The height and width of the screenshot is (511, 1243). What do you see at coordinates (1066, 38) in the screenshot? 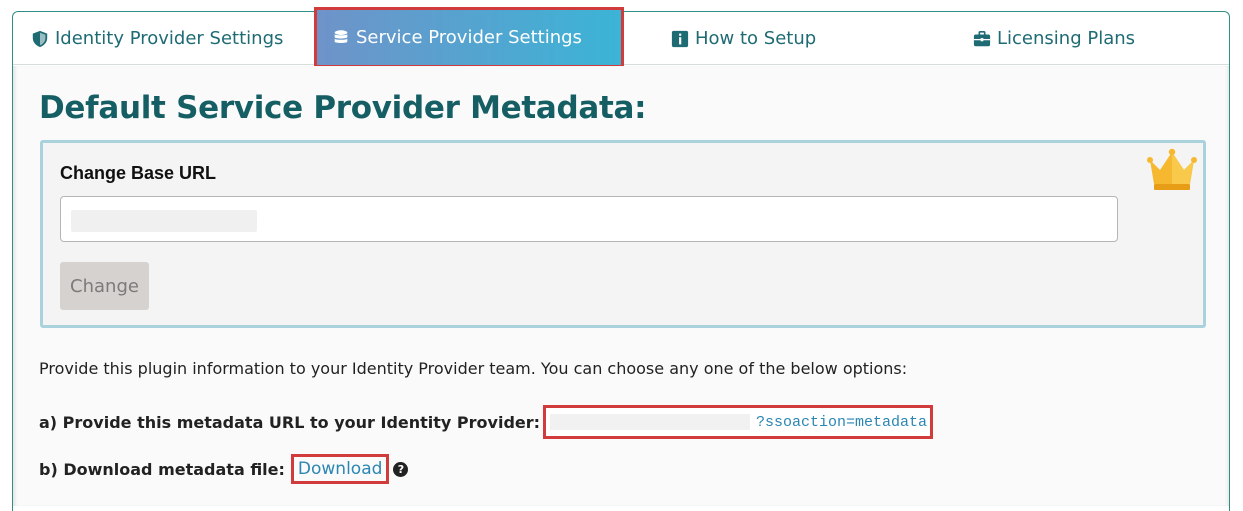
I see `tab-label: Licensing Plans` at bounding box center [1066, 38].